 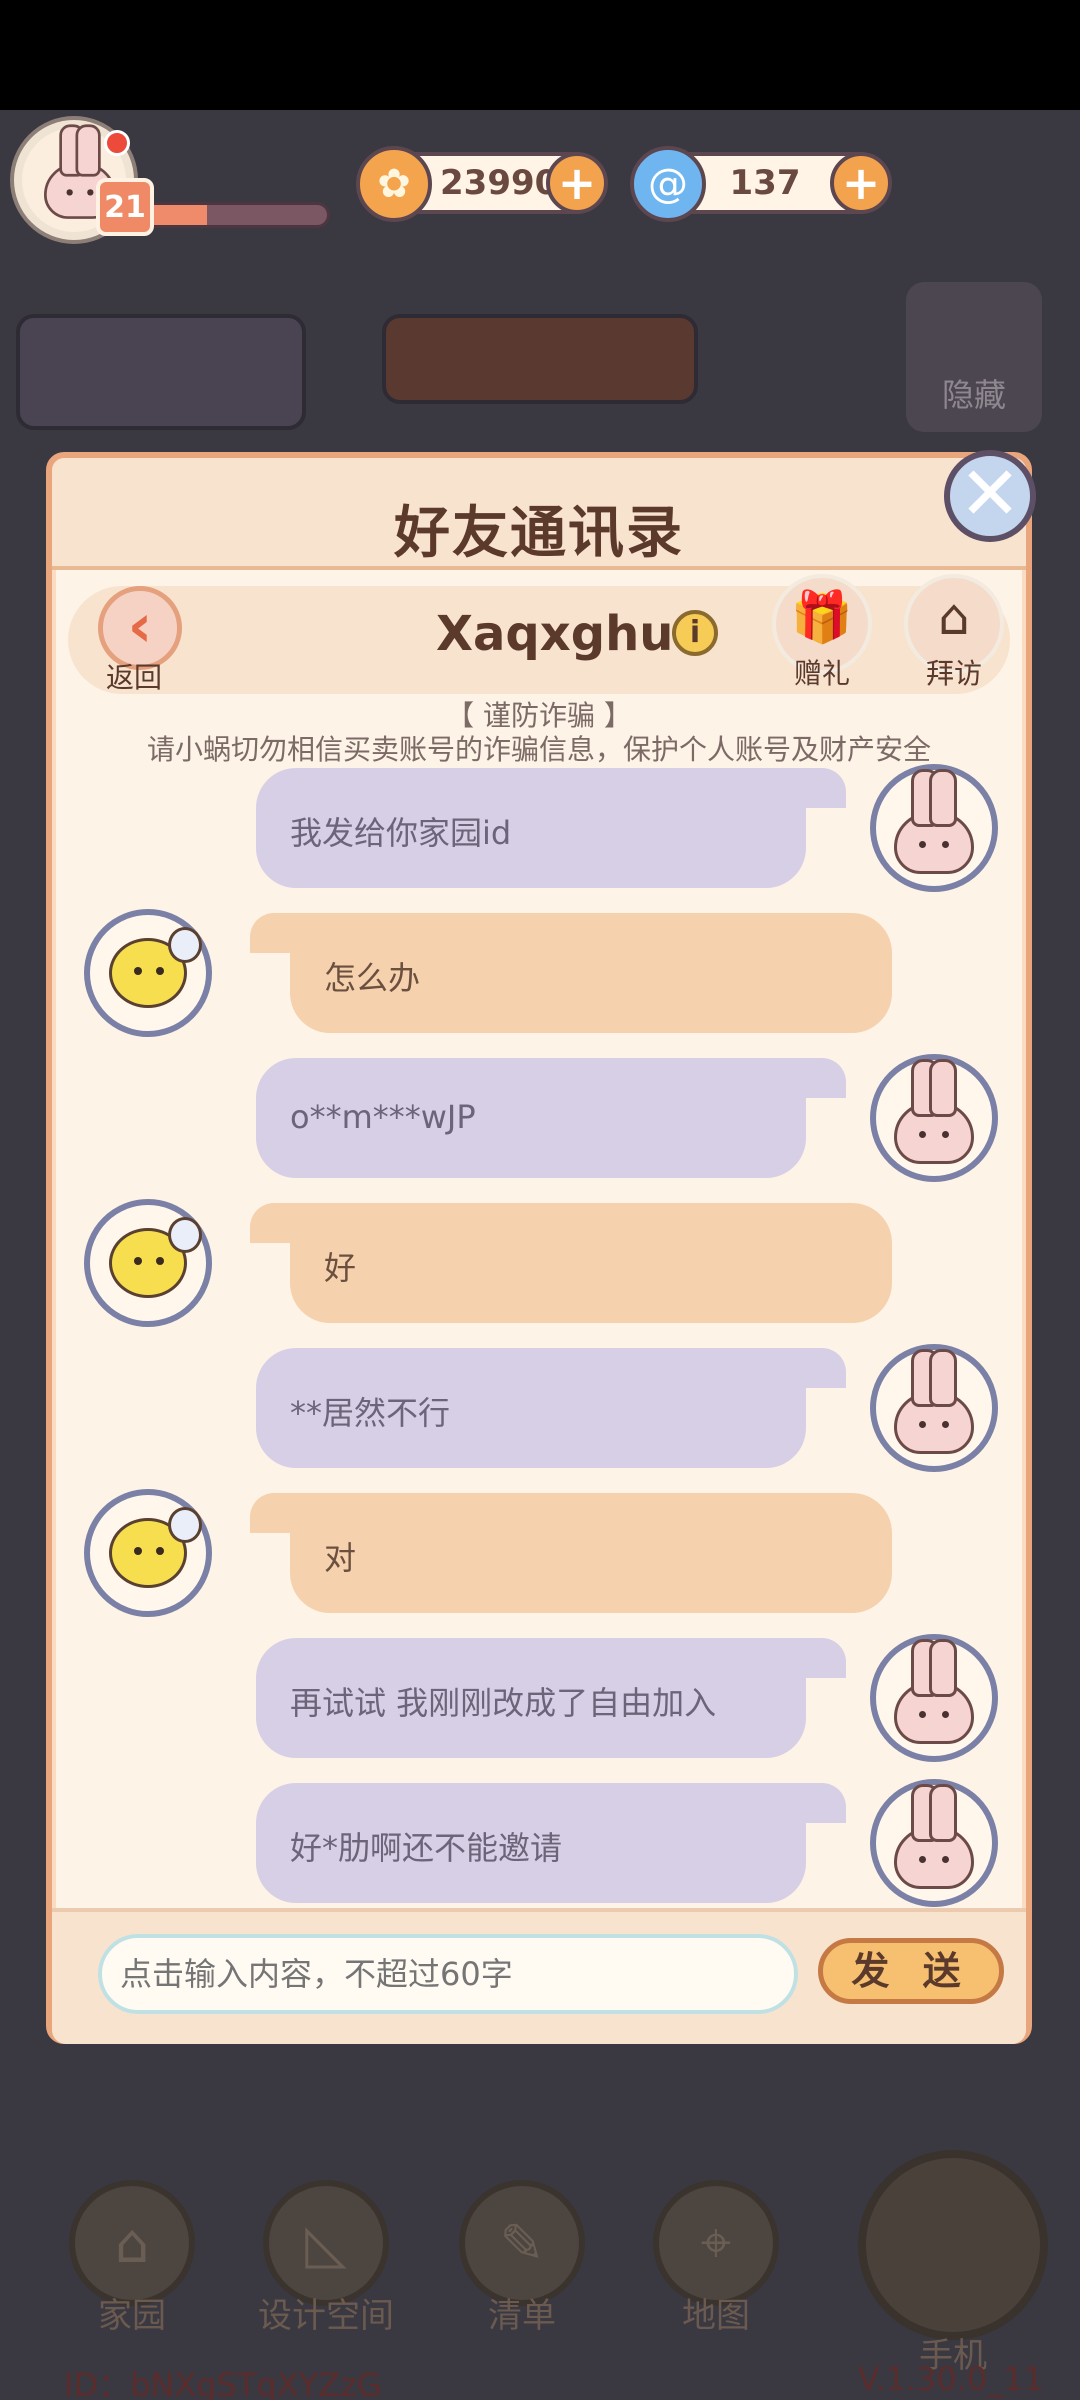 I want to click on message-row: 再试试 我刚刚改成了自由加入, so click(x=539, y=1698).